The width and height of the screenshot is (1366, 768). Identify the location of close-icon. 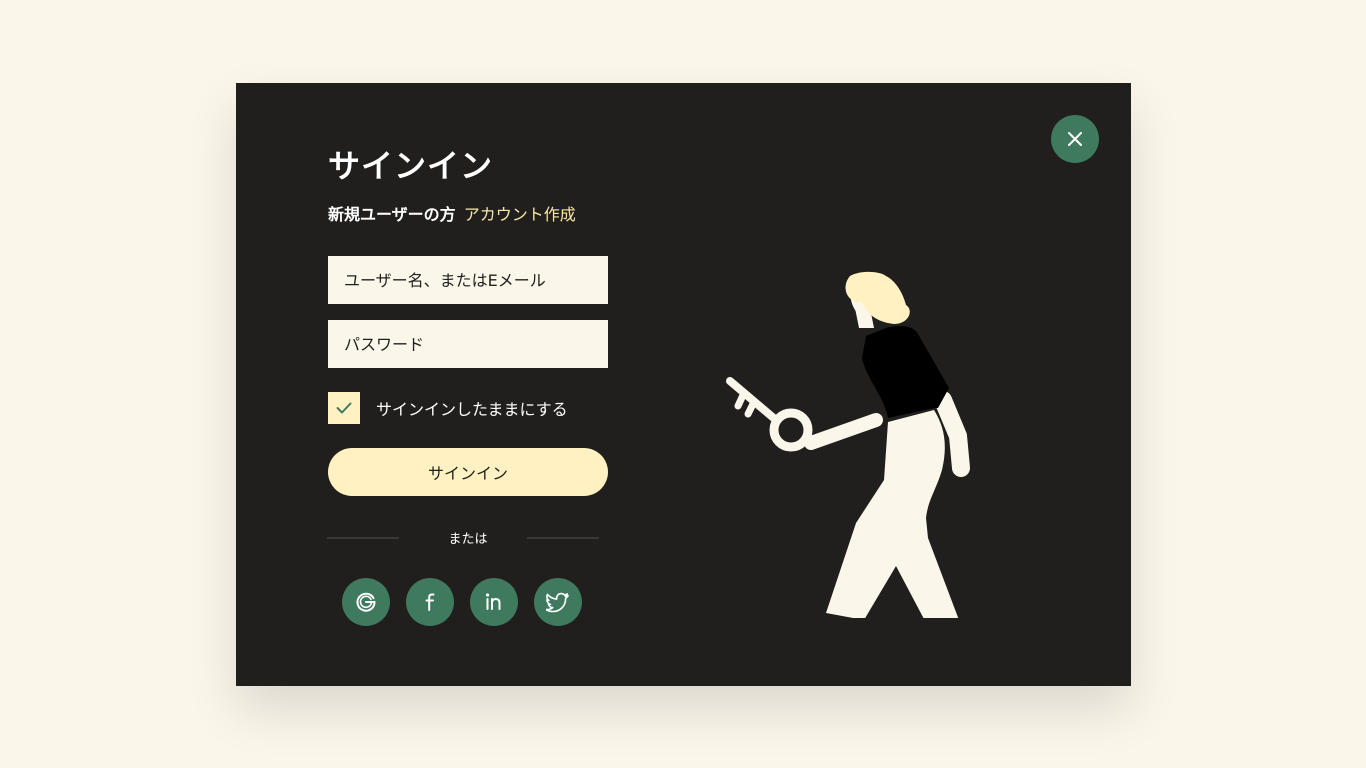
(1075, 139).